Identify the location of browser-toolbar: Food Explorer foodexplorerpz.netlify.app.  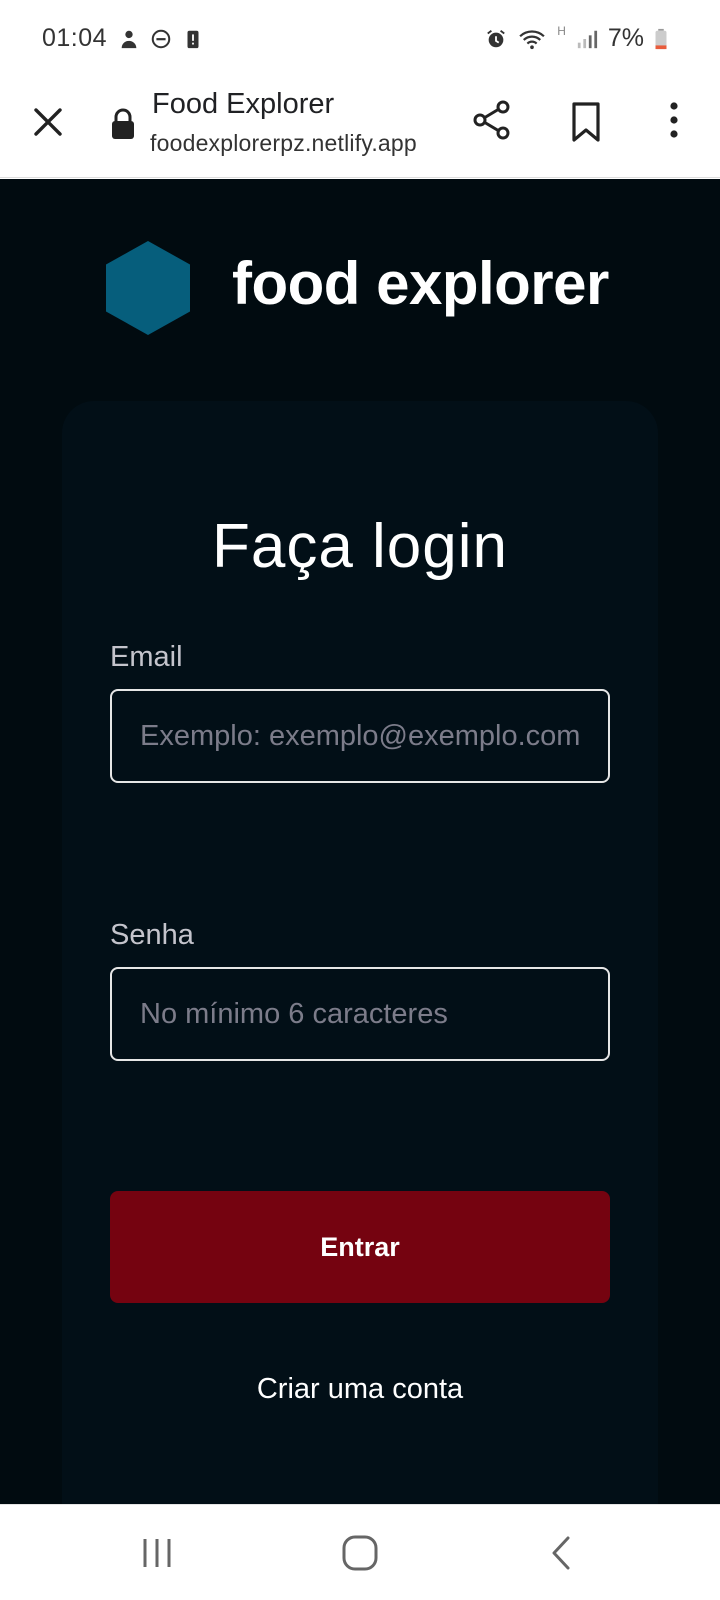
(360, 129).